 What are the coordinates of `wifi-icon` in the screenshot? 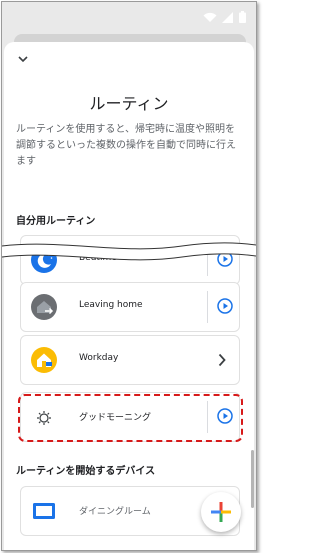 It's located at (210, 17).